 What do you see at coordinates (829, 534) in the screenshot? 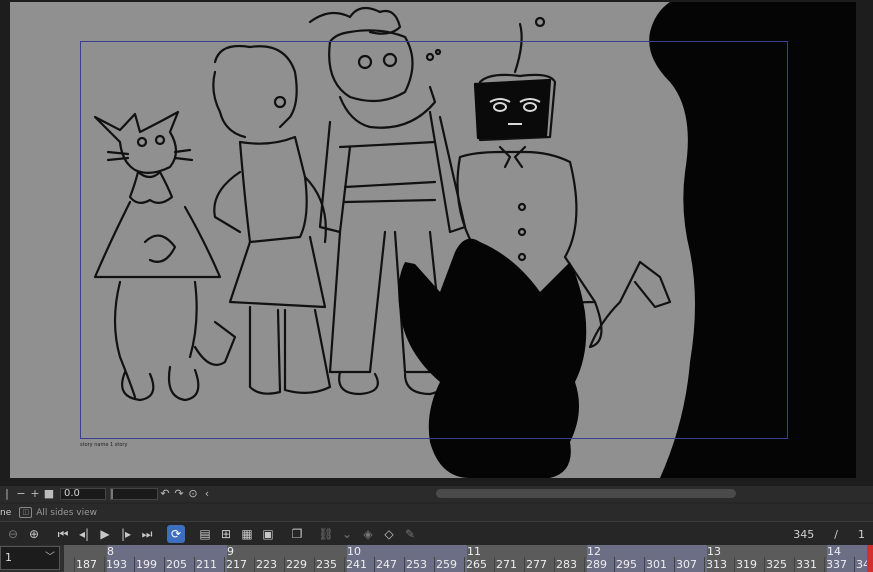
I see `frame-counter: 345 / 1` at bounding box center [829, 534].